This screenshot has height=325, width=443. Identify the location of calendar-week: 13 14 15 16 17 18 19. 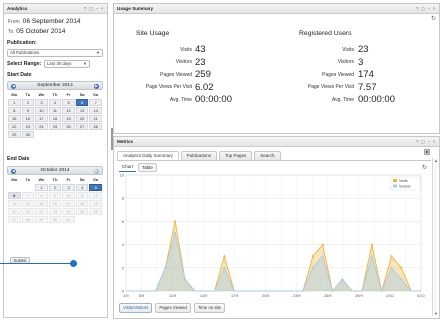
(55, 203).